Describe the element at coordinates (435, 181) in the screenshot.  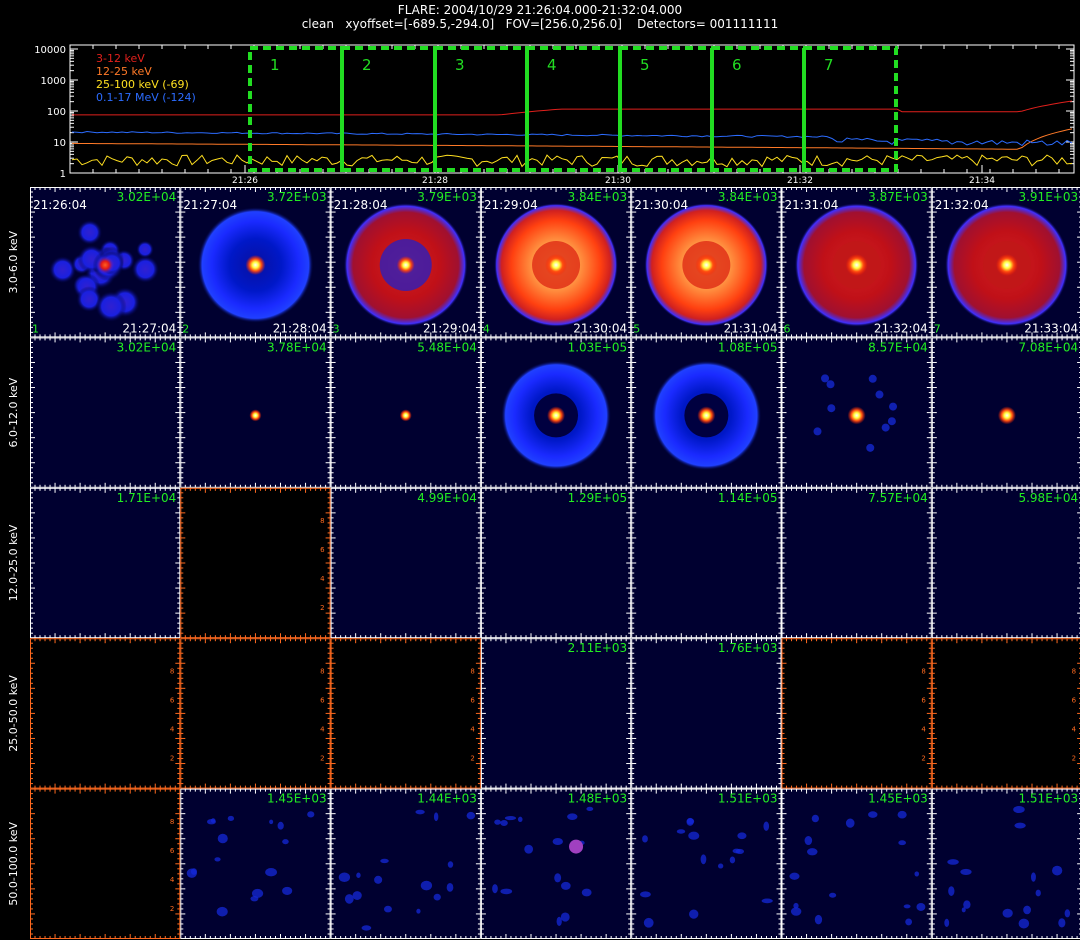
I see `x-tick-label: 21:28` at that location.